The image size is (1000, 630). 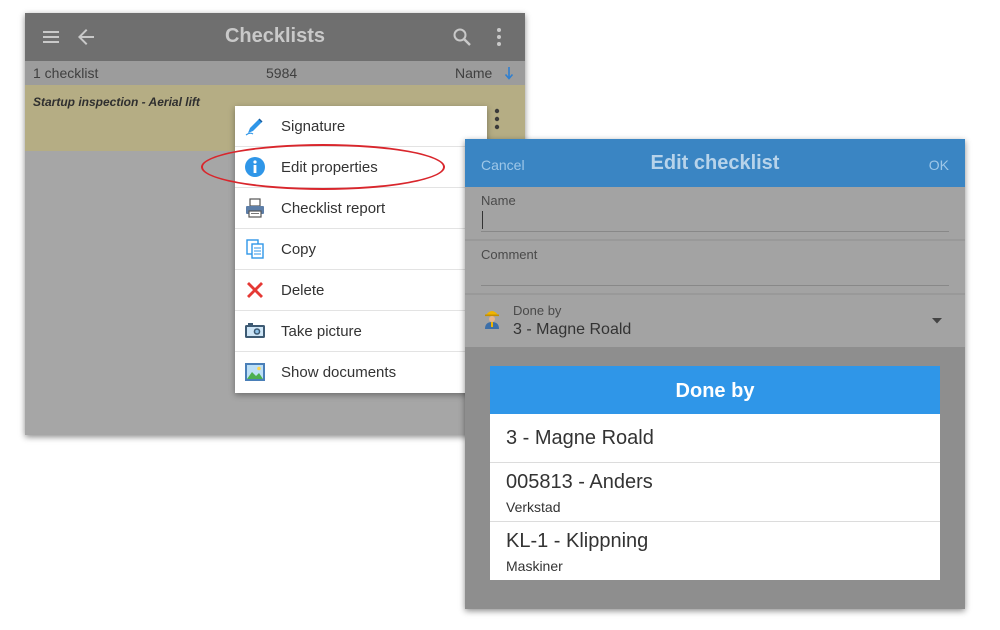 I want to click on option-title: 3 - Magne Roald, so click(x=580, y=438).